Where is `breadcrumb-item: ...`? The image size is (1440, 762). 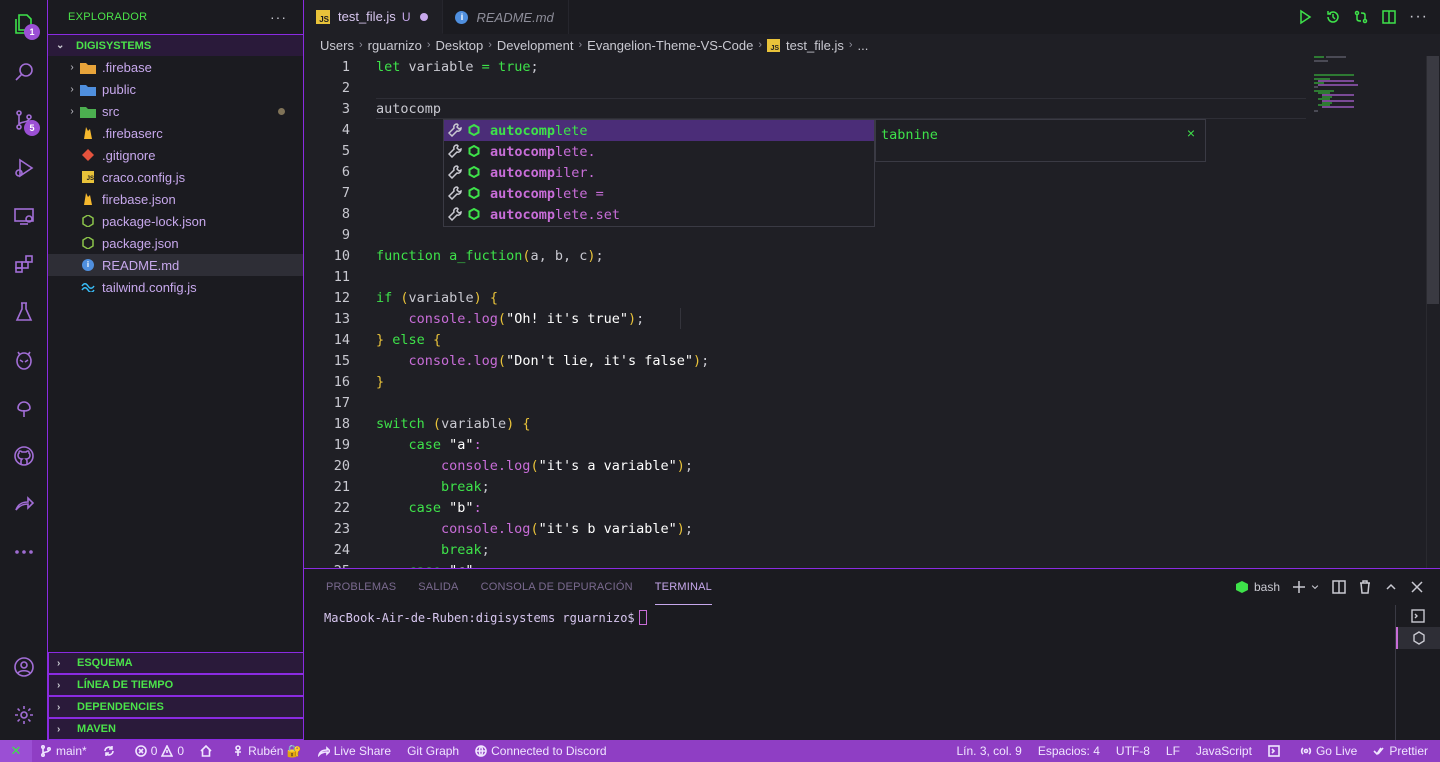 breadcrumb-item: ... is located at coordinates (863, 45).